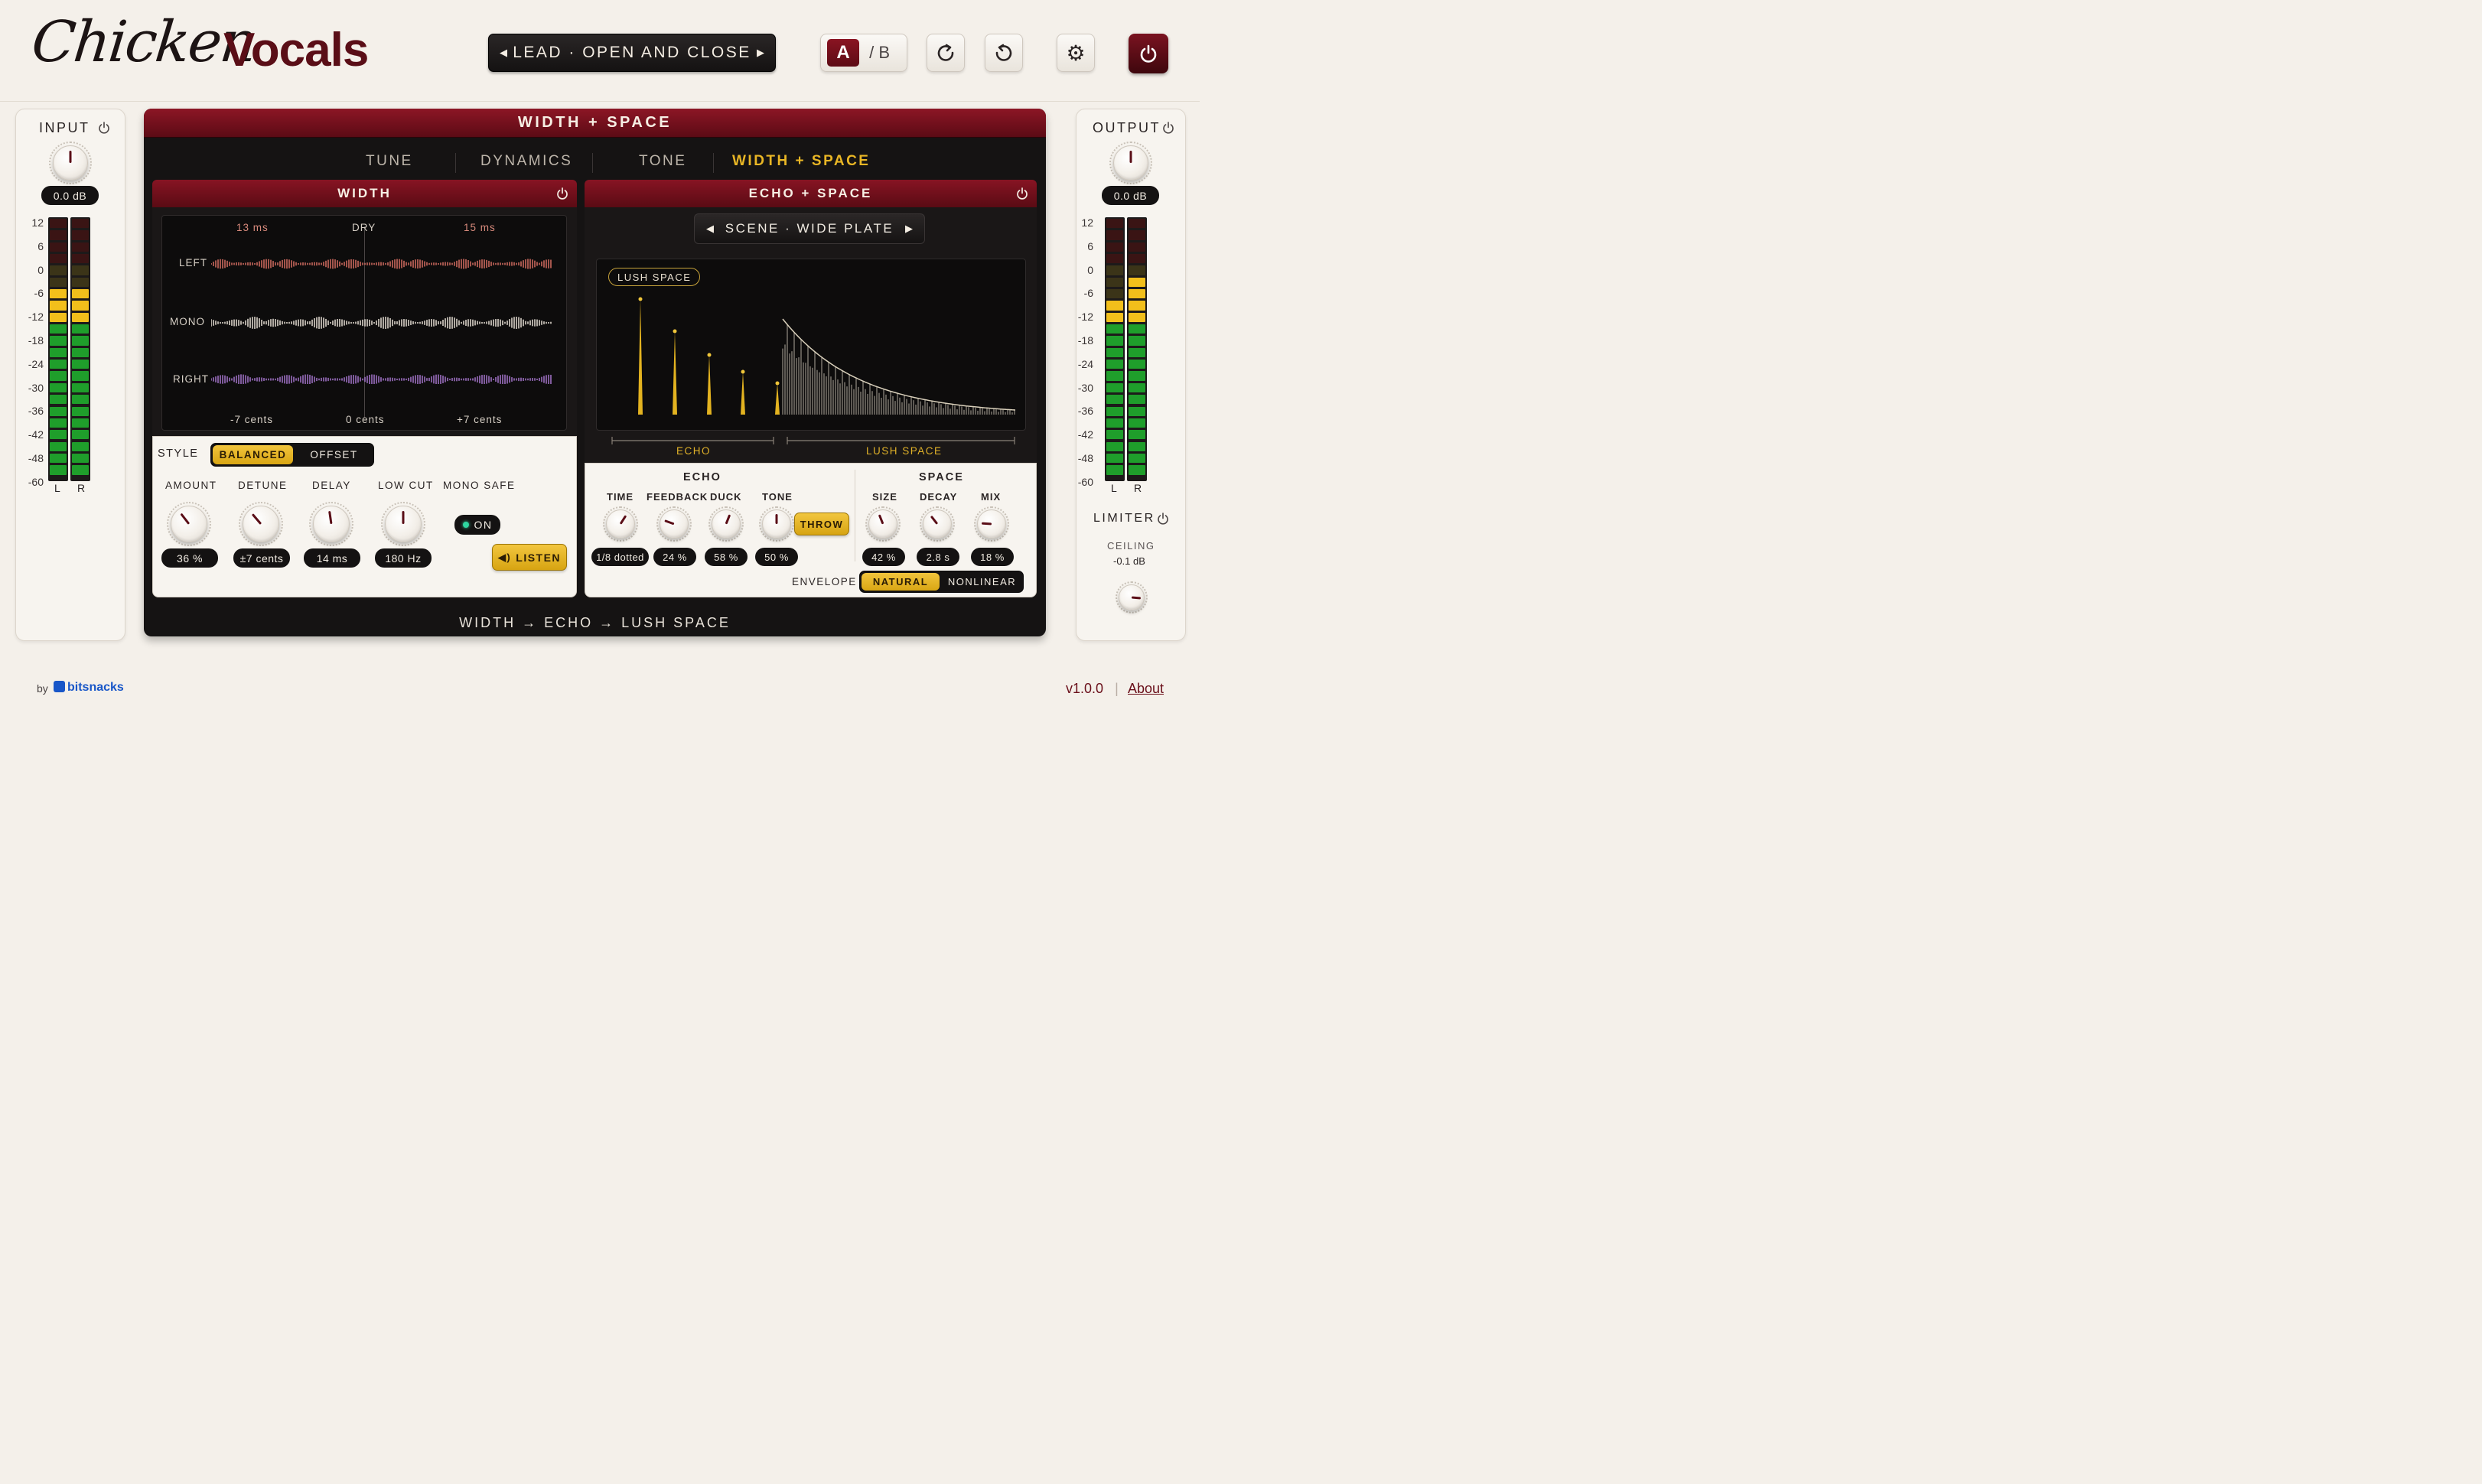 Image resolution: width=2482 pixels, height=1484 pixels. I want to click on preset-name: LEAD · OPEN AND CLOSE, so click(632, 52).